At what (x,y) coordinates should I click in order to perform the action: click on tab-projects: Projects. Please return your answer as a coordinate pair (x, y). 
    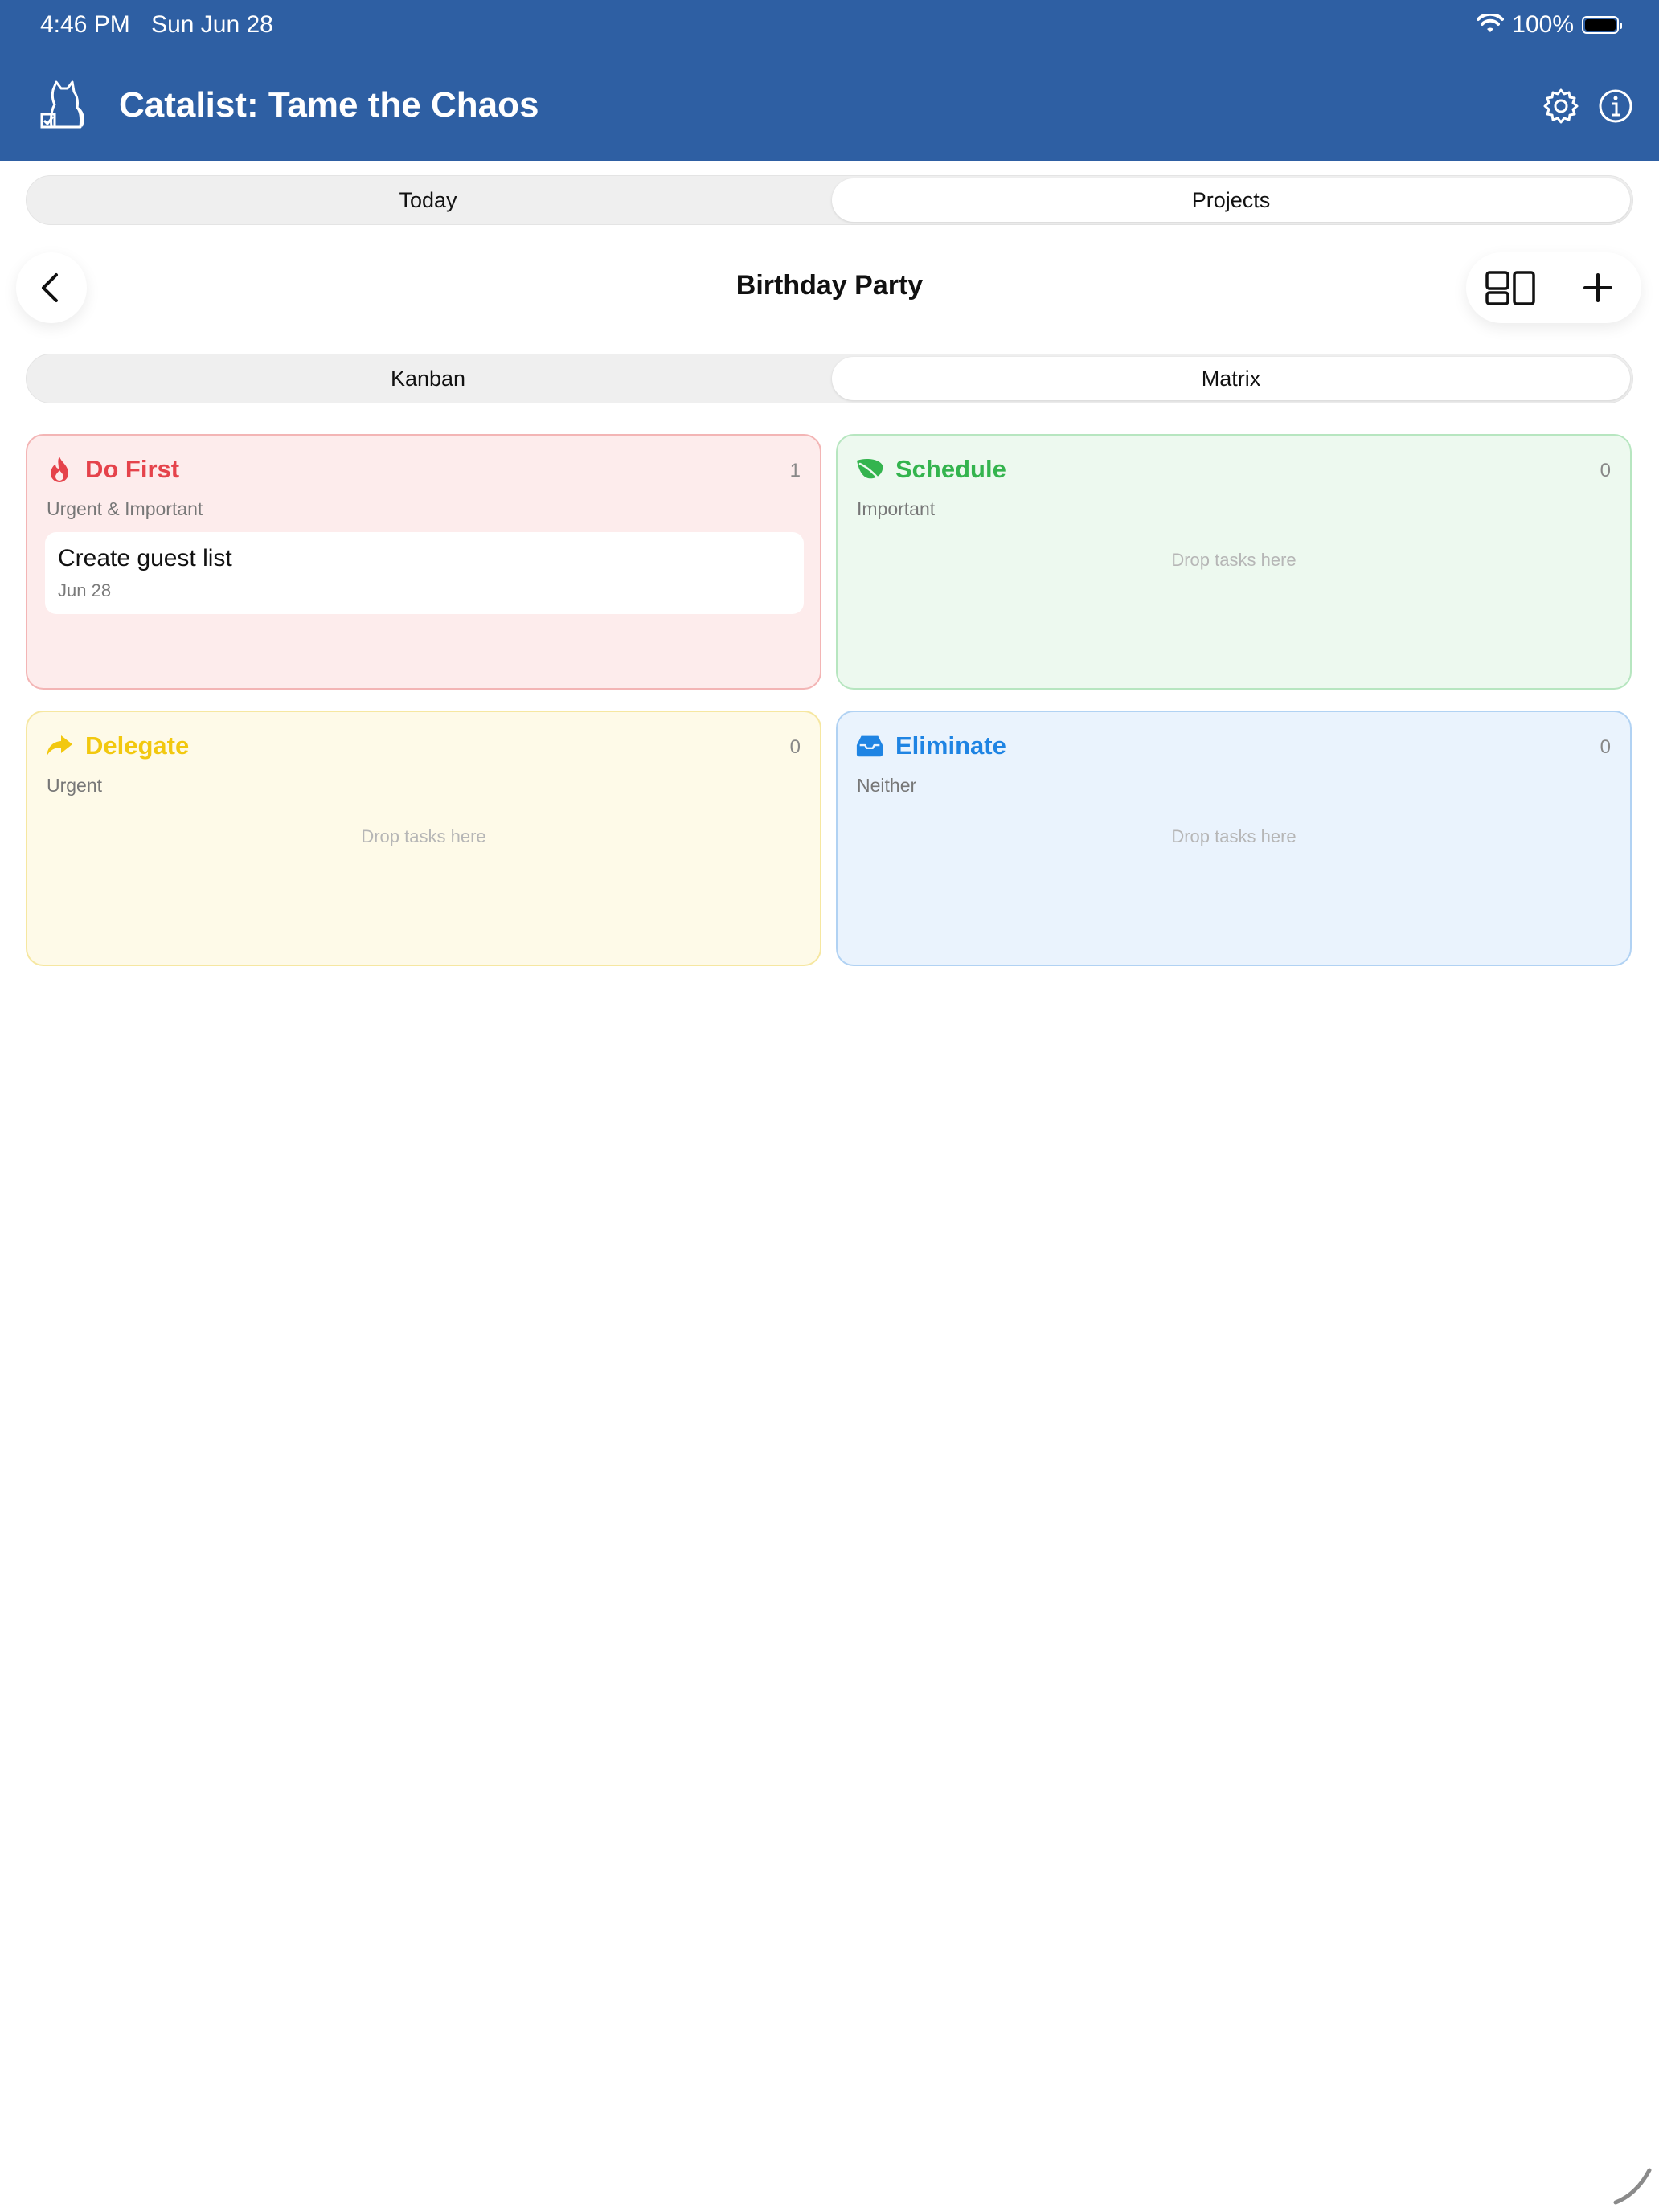
    Looking at the image, I should click on (1231, 200).